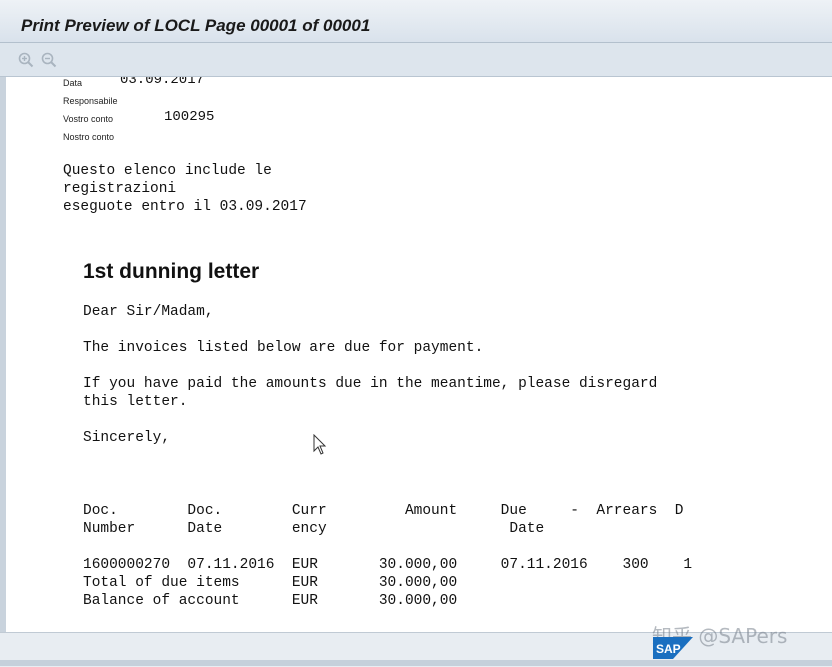 The width and height of the screenshot is (832, 667). I want to click on table-header-row-2: Number Date ency Date, so click(314, 529).